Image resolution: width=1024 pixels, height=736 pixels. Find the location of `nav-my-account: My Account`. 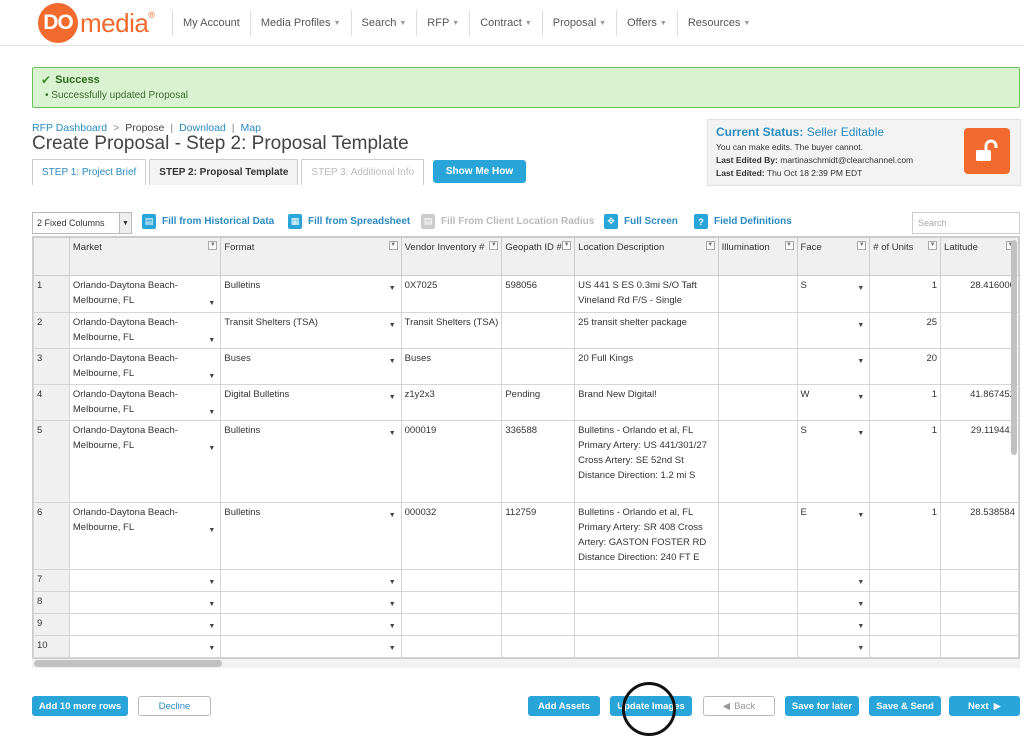

nav-my-account: My Account is located at coordinates (211, 23).